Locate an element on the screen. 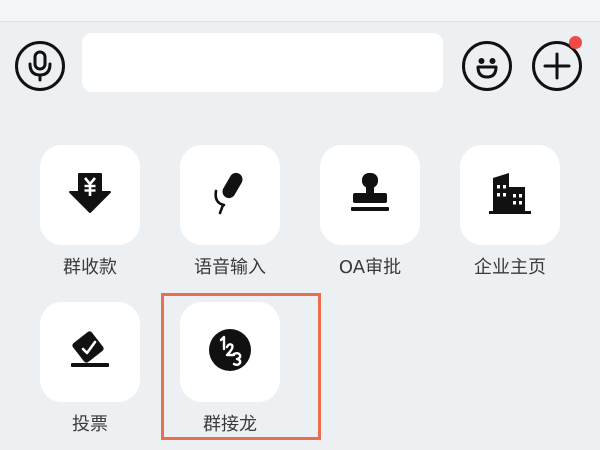  group-chain-button is located at coordinates (230, 352).